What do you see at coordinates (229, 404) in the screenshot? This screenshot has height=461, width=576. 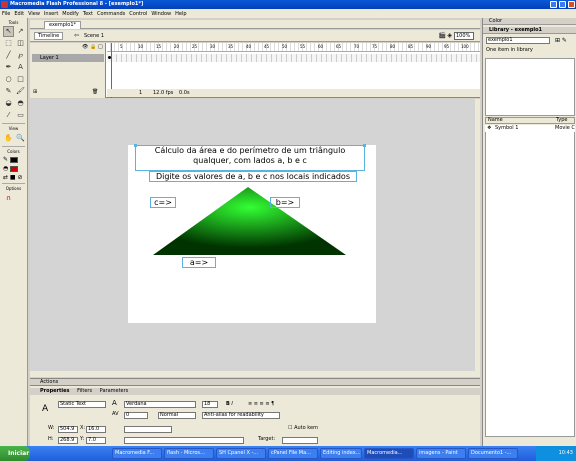 I see `bold-button: B I` at bounding box center [229, 404].